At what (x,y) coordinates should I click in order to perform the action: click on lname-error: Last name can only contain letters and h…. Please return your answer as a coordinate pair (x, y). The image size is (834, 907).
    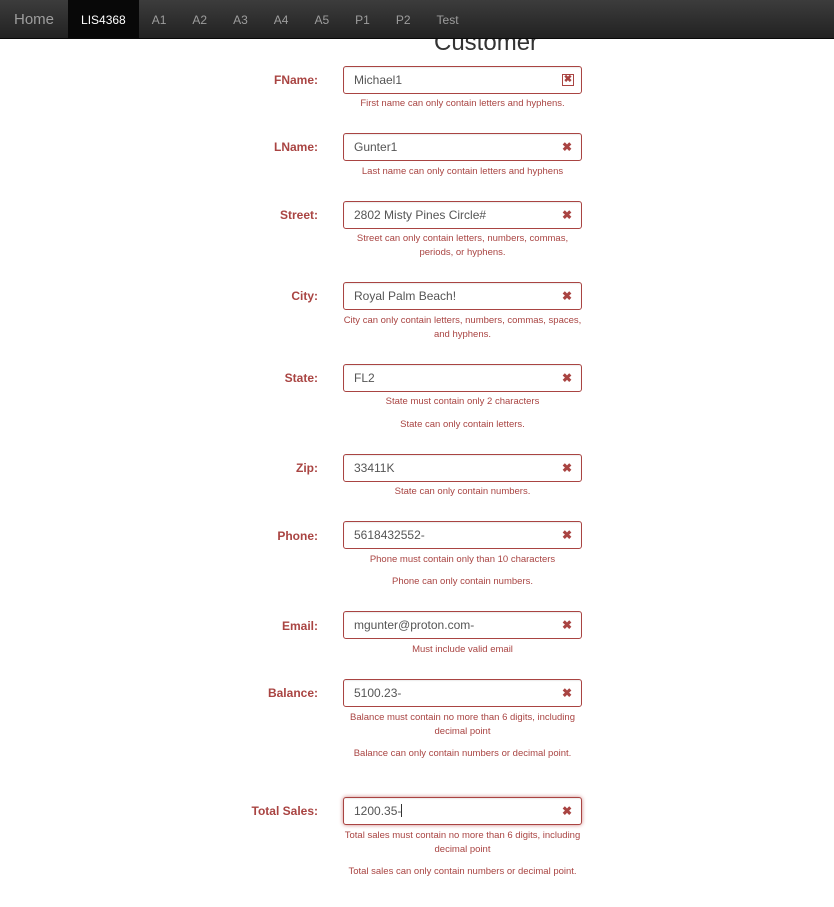
    Looking at the image, I should click on (462, 171).